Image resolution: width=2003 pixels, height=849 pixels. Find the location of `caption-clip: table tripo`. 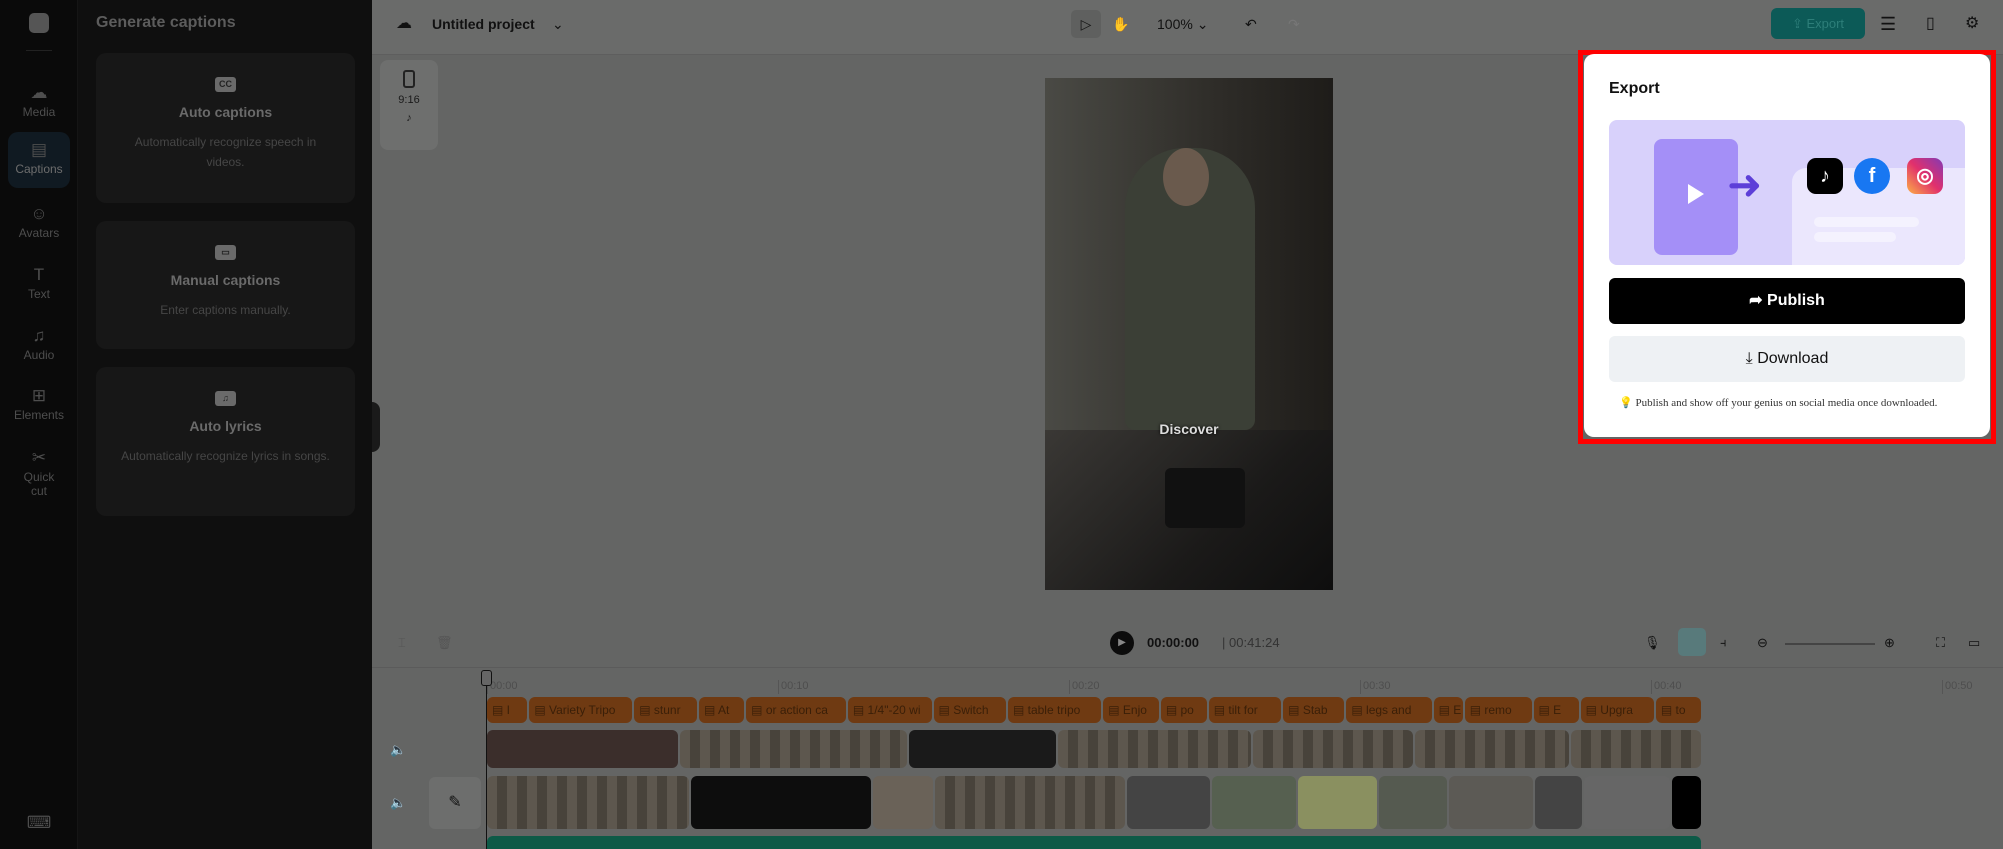

caption-clip: table tripo is located at coordinates (1054, 710).